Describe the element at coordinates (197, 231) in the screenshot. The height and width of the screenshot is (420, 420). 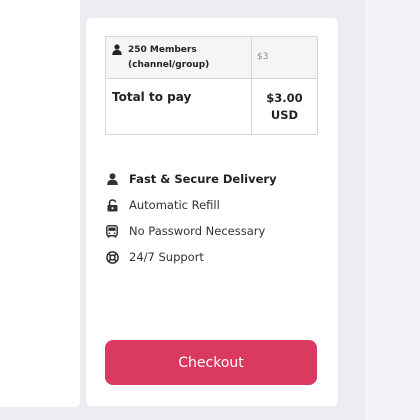
I see `feature-label: No Password Necessary` at that location.